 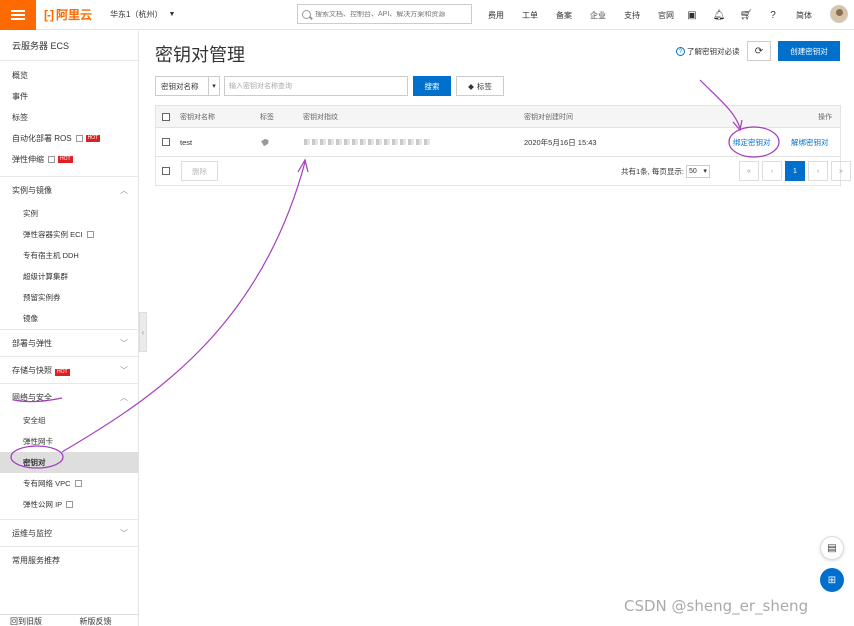 What do you see at coordinates (69, 46) in the screenshot?
I see `sidebar-title: 云服务器 ECS` at bounding box center [69, 46].